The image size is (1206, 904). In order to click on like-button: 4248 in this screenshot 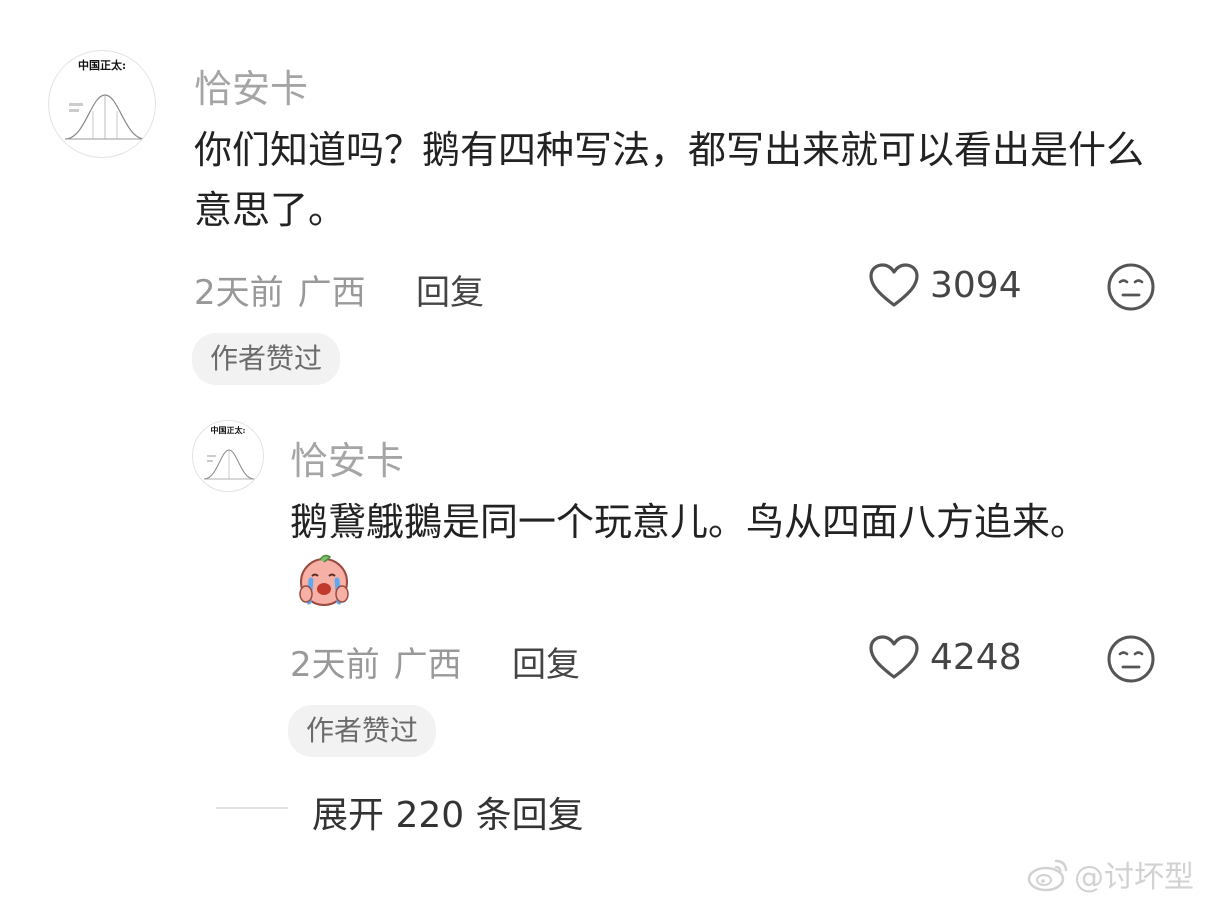, I will do `click(945, 657)`.